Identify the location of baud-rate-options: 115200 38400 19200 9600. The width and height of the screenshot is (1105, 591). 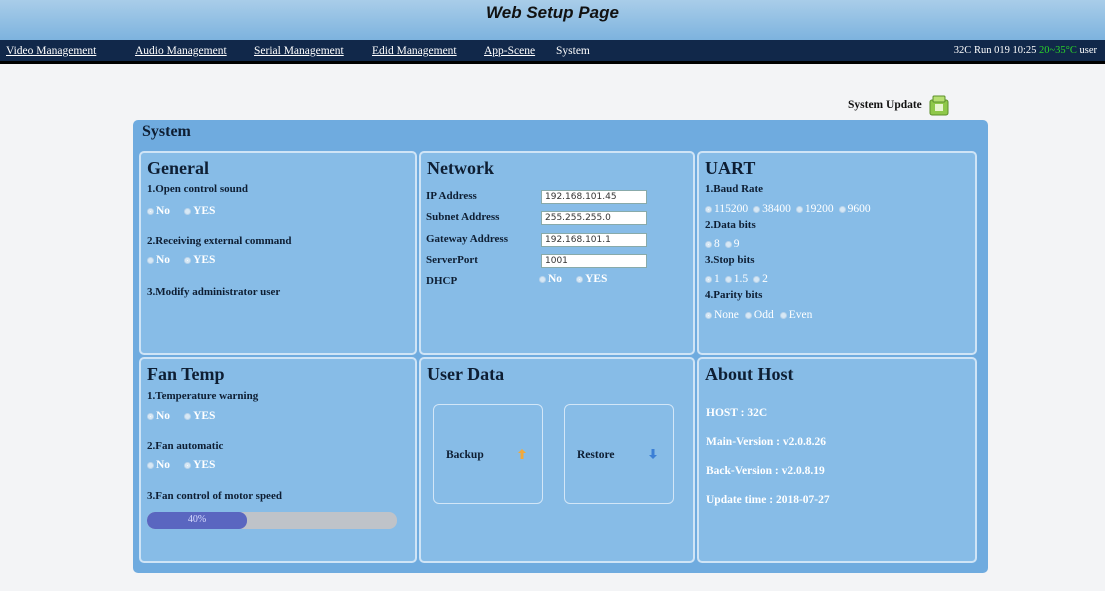
(788, 209).